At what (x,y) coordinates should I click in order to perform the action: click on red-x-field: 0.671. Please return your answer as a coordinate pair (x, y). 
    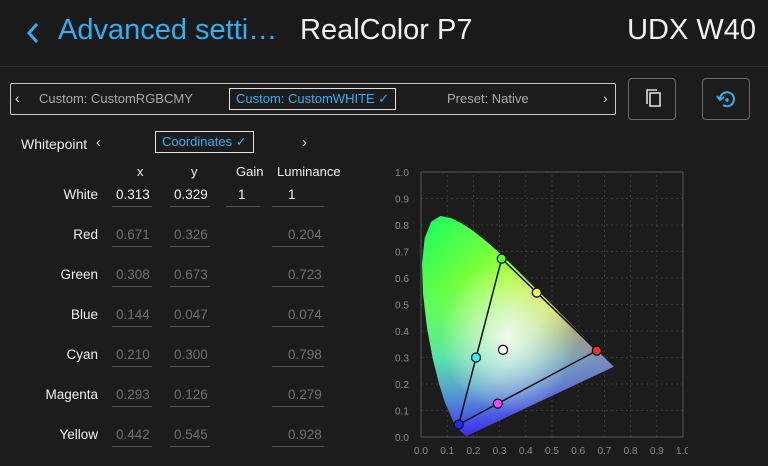
    Looking at the image, I should click on (132, 236).